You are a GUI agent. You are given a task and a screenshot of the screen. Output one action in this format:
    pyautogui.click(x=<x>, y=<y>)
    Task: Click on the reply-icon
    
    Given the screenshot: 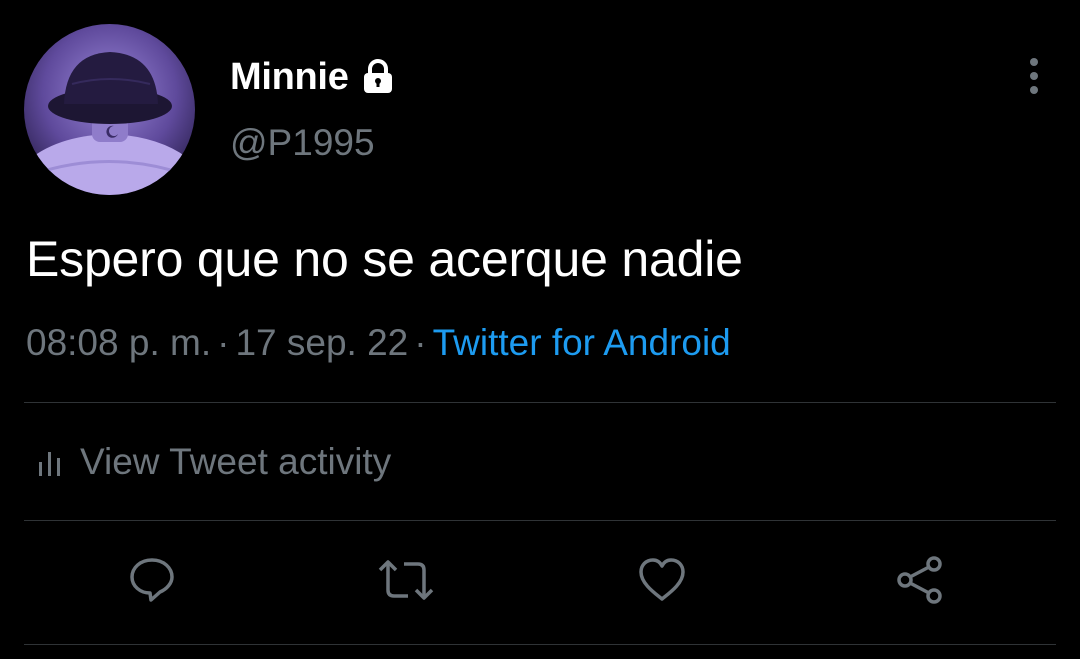 What is the action you would take?
    pyautogui.click(x=152, y=582)
    